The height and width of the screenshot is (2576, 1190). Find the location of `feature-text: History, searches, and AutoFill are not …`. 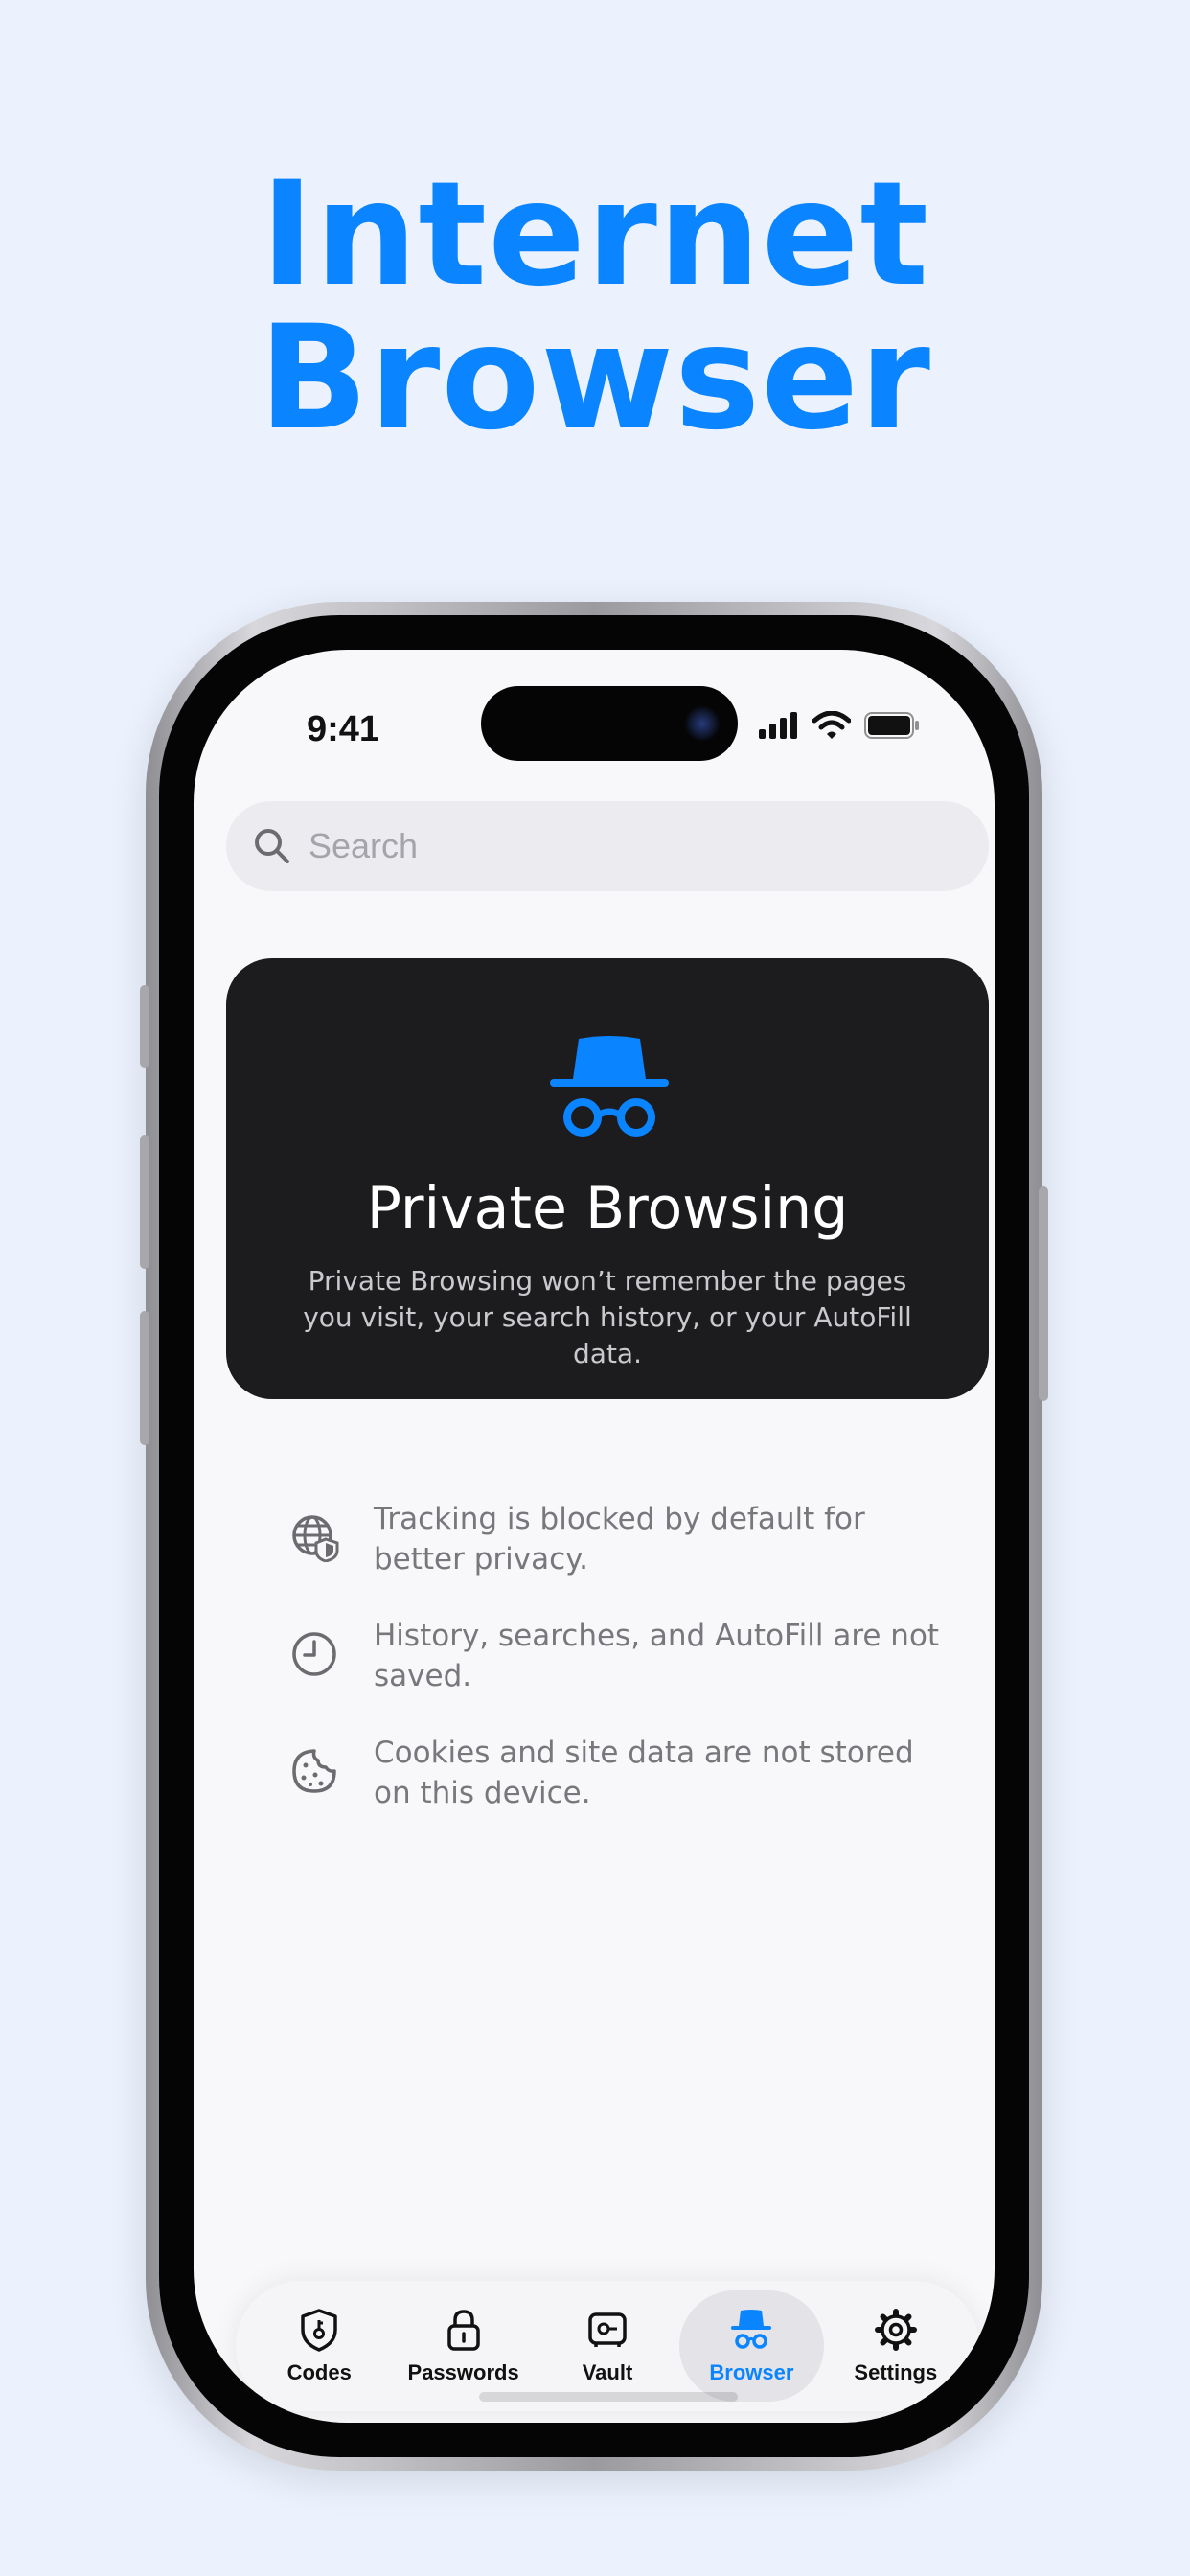

feature-text: History, searches, and AutoFill are not … is located at coordinates (657, 1656).